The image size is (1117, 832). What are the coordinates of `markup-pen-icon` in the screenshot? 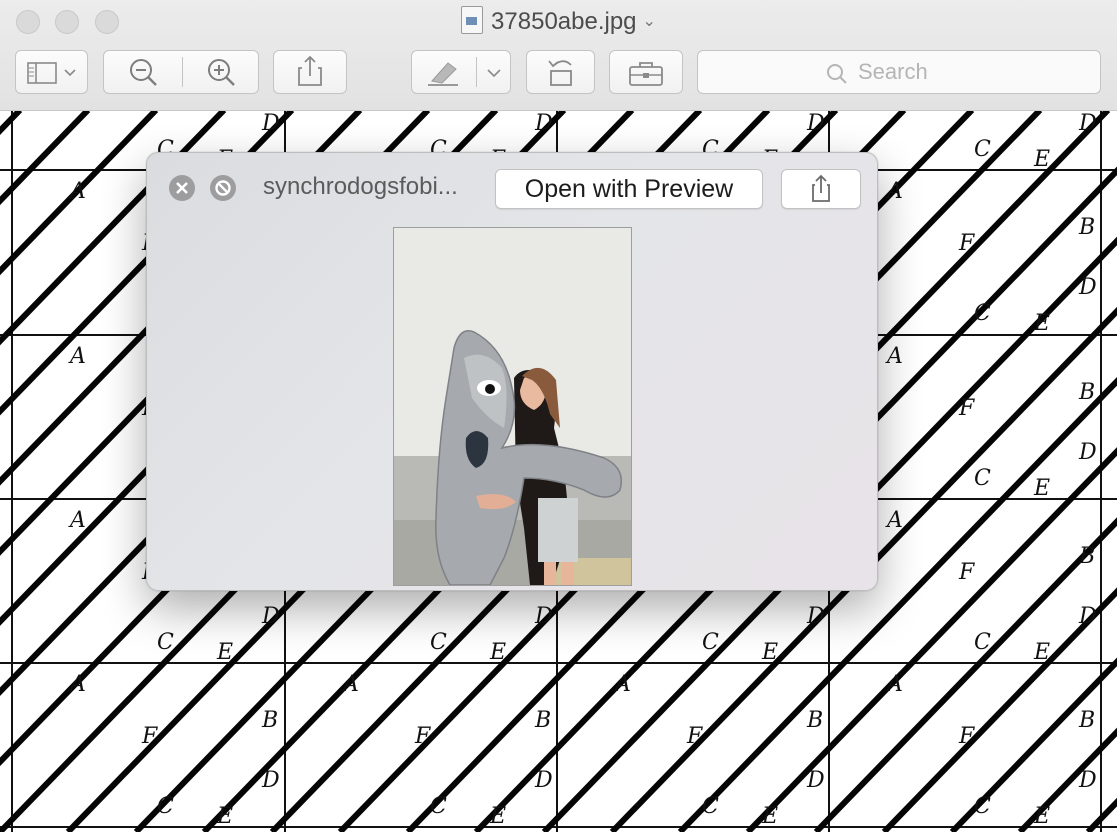 It's located at (443, 74).